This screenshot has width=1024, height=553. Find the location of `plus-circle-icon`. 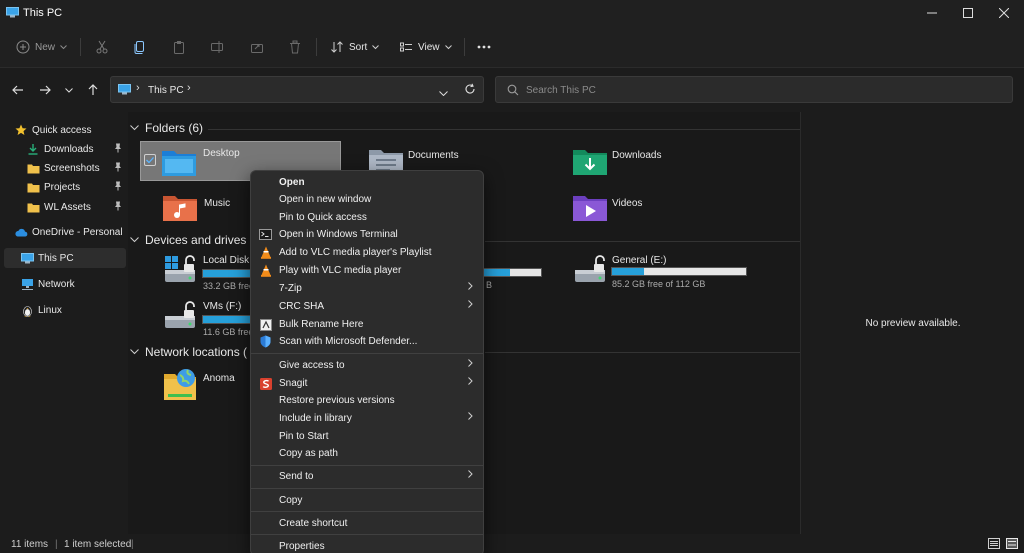

plus-circle-icon is located at coordinates (23, 47).